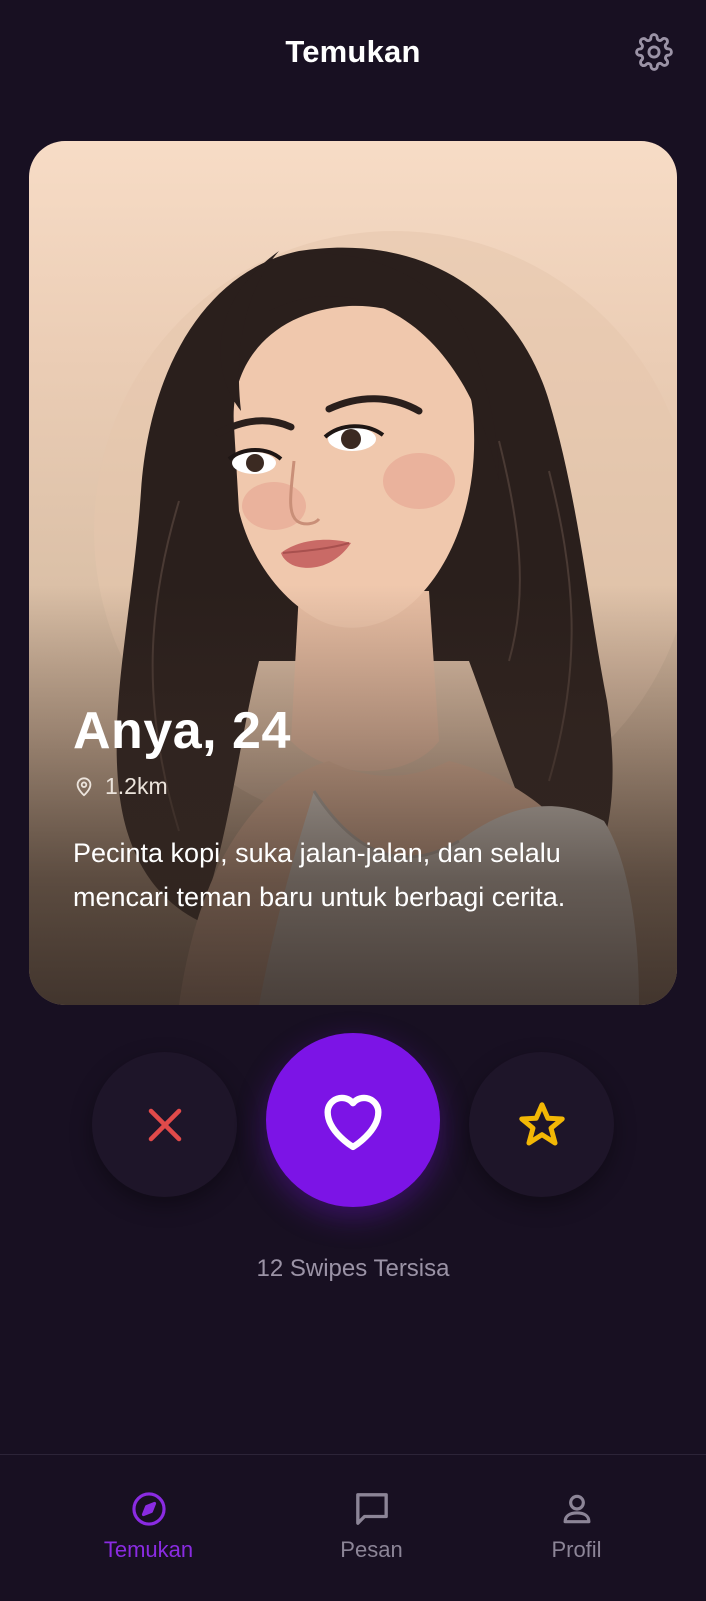 The image size is (706, 1601). I want to click on bottom-navigation: Temukan Pesan Profil, so click(353, 1527).